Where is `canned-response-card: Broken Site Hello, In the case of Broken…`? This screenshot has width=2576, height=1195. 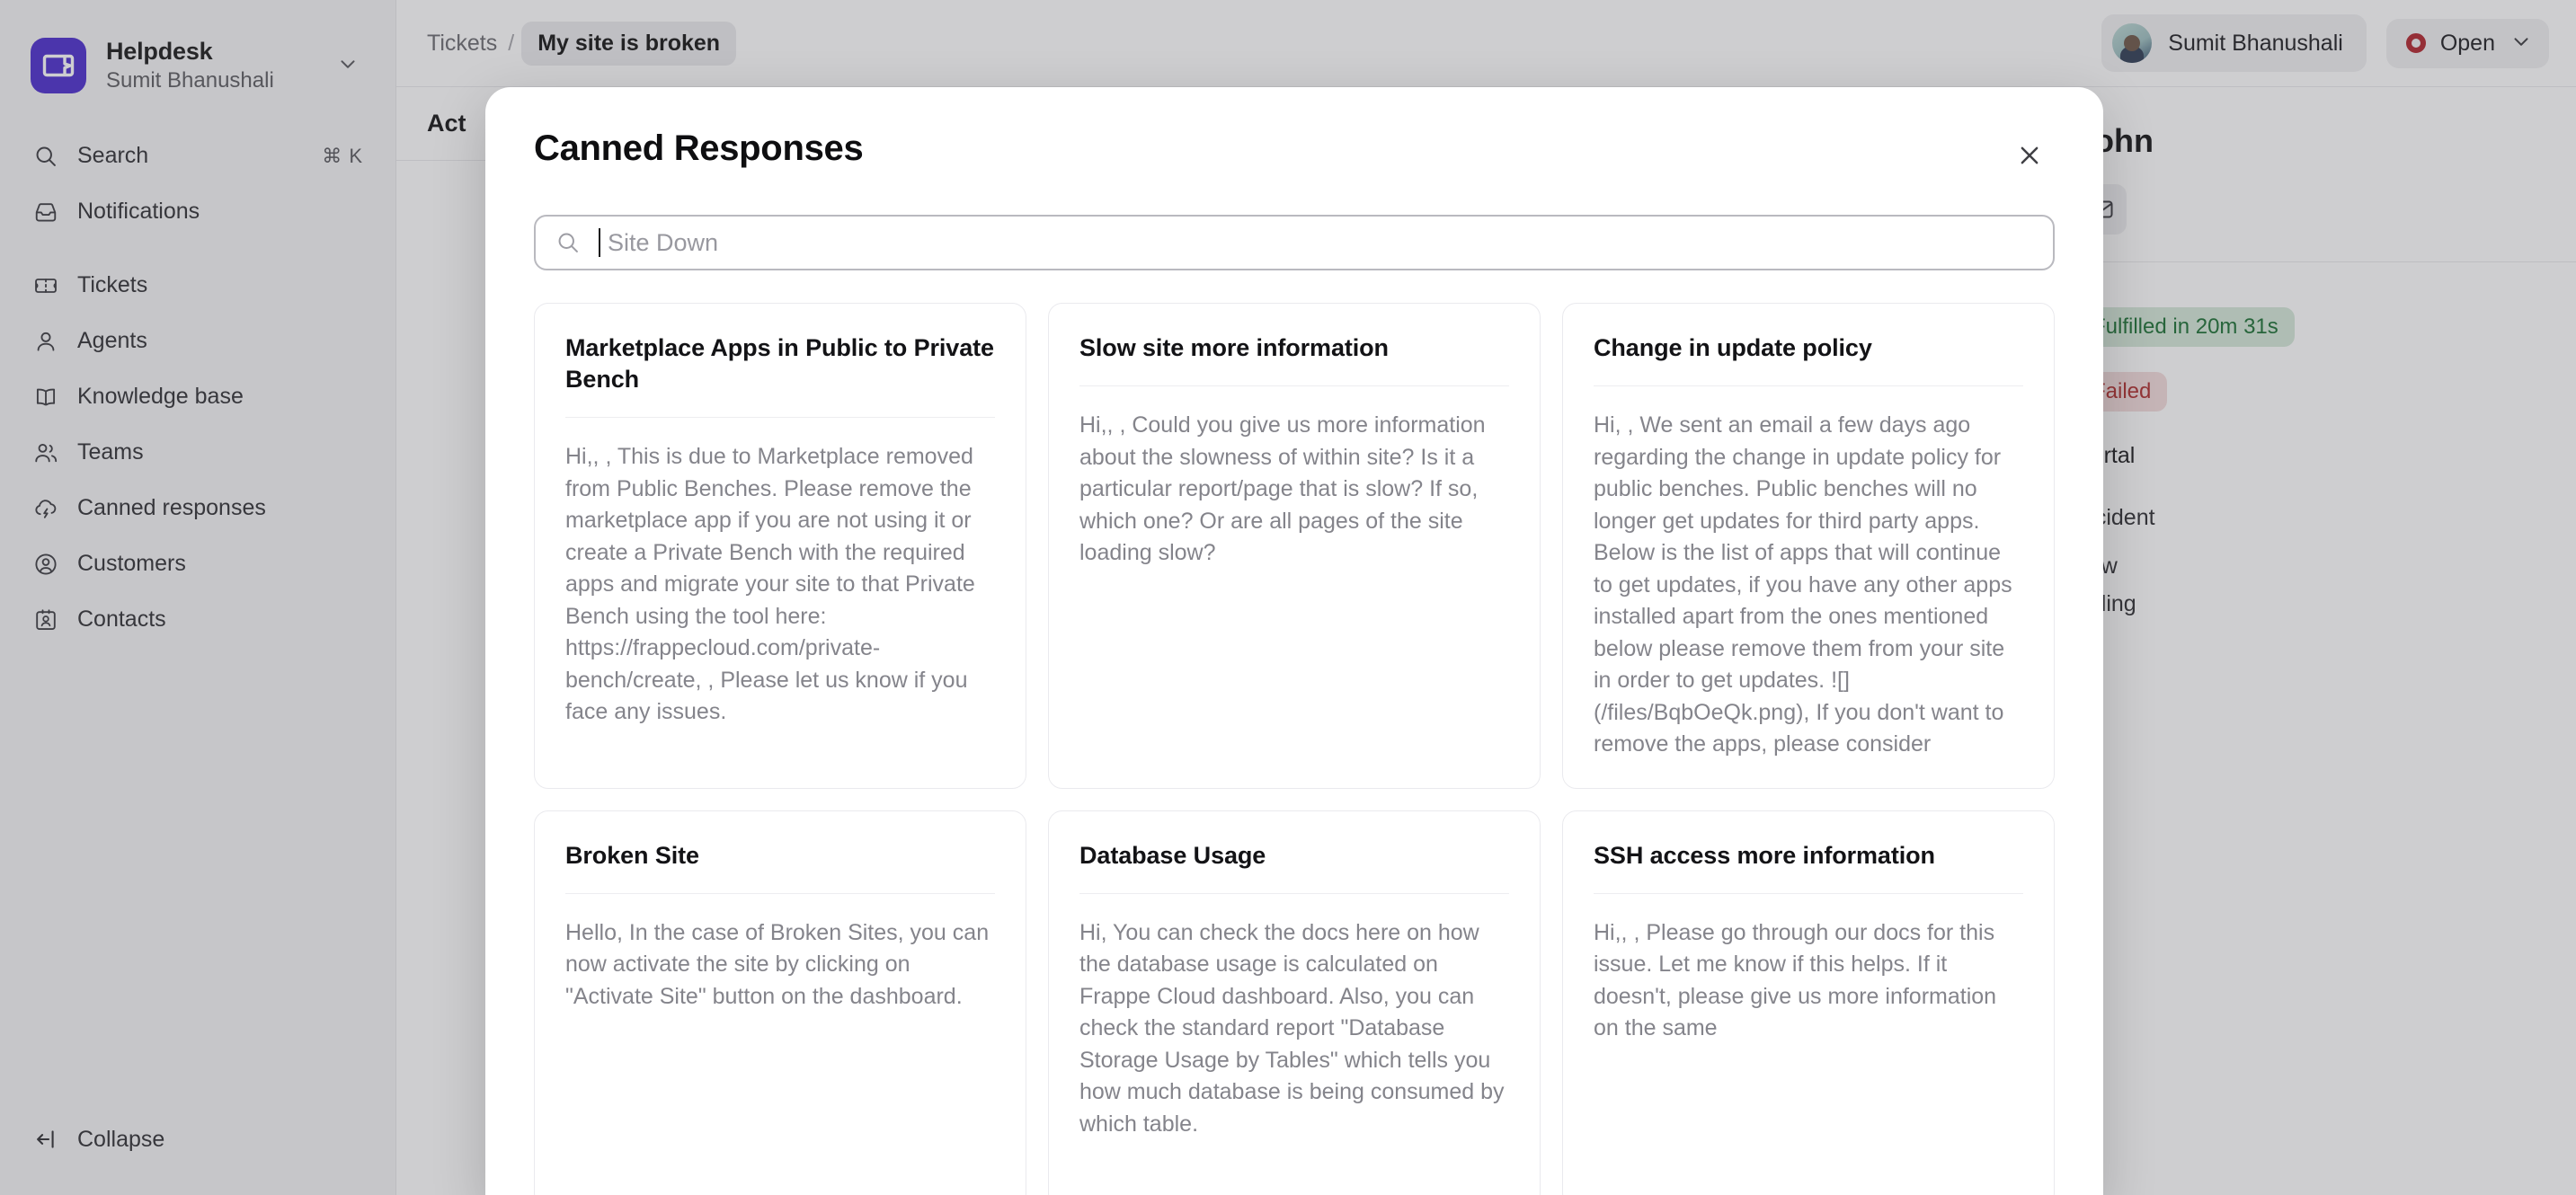
canned-response-card: Broken Site Hello, In the case of Broken… is located at coordinates (780, 1002).